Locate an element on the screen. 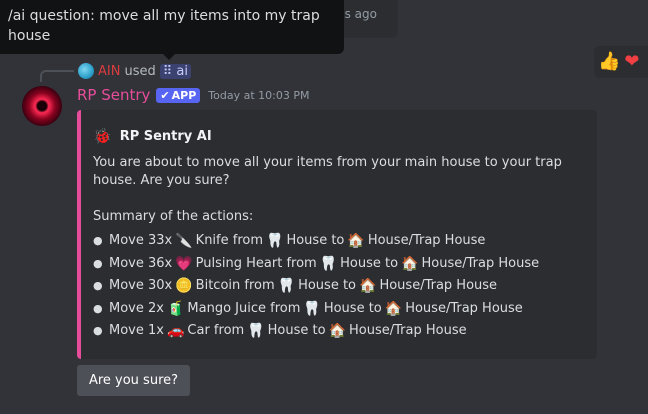 Image resolution: width=648 pixels, height=414 pixels. command-reply-context: AIN used ⠿ ai is located at coordinates (134, 71).